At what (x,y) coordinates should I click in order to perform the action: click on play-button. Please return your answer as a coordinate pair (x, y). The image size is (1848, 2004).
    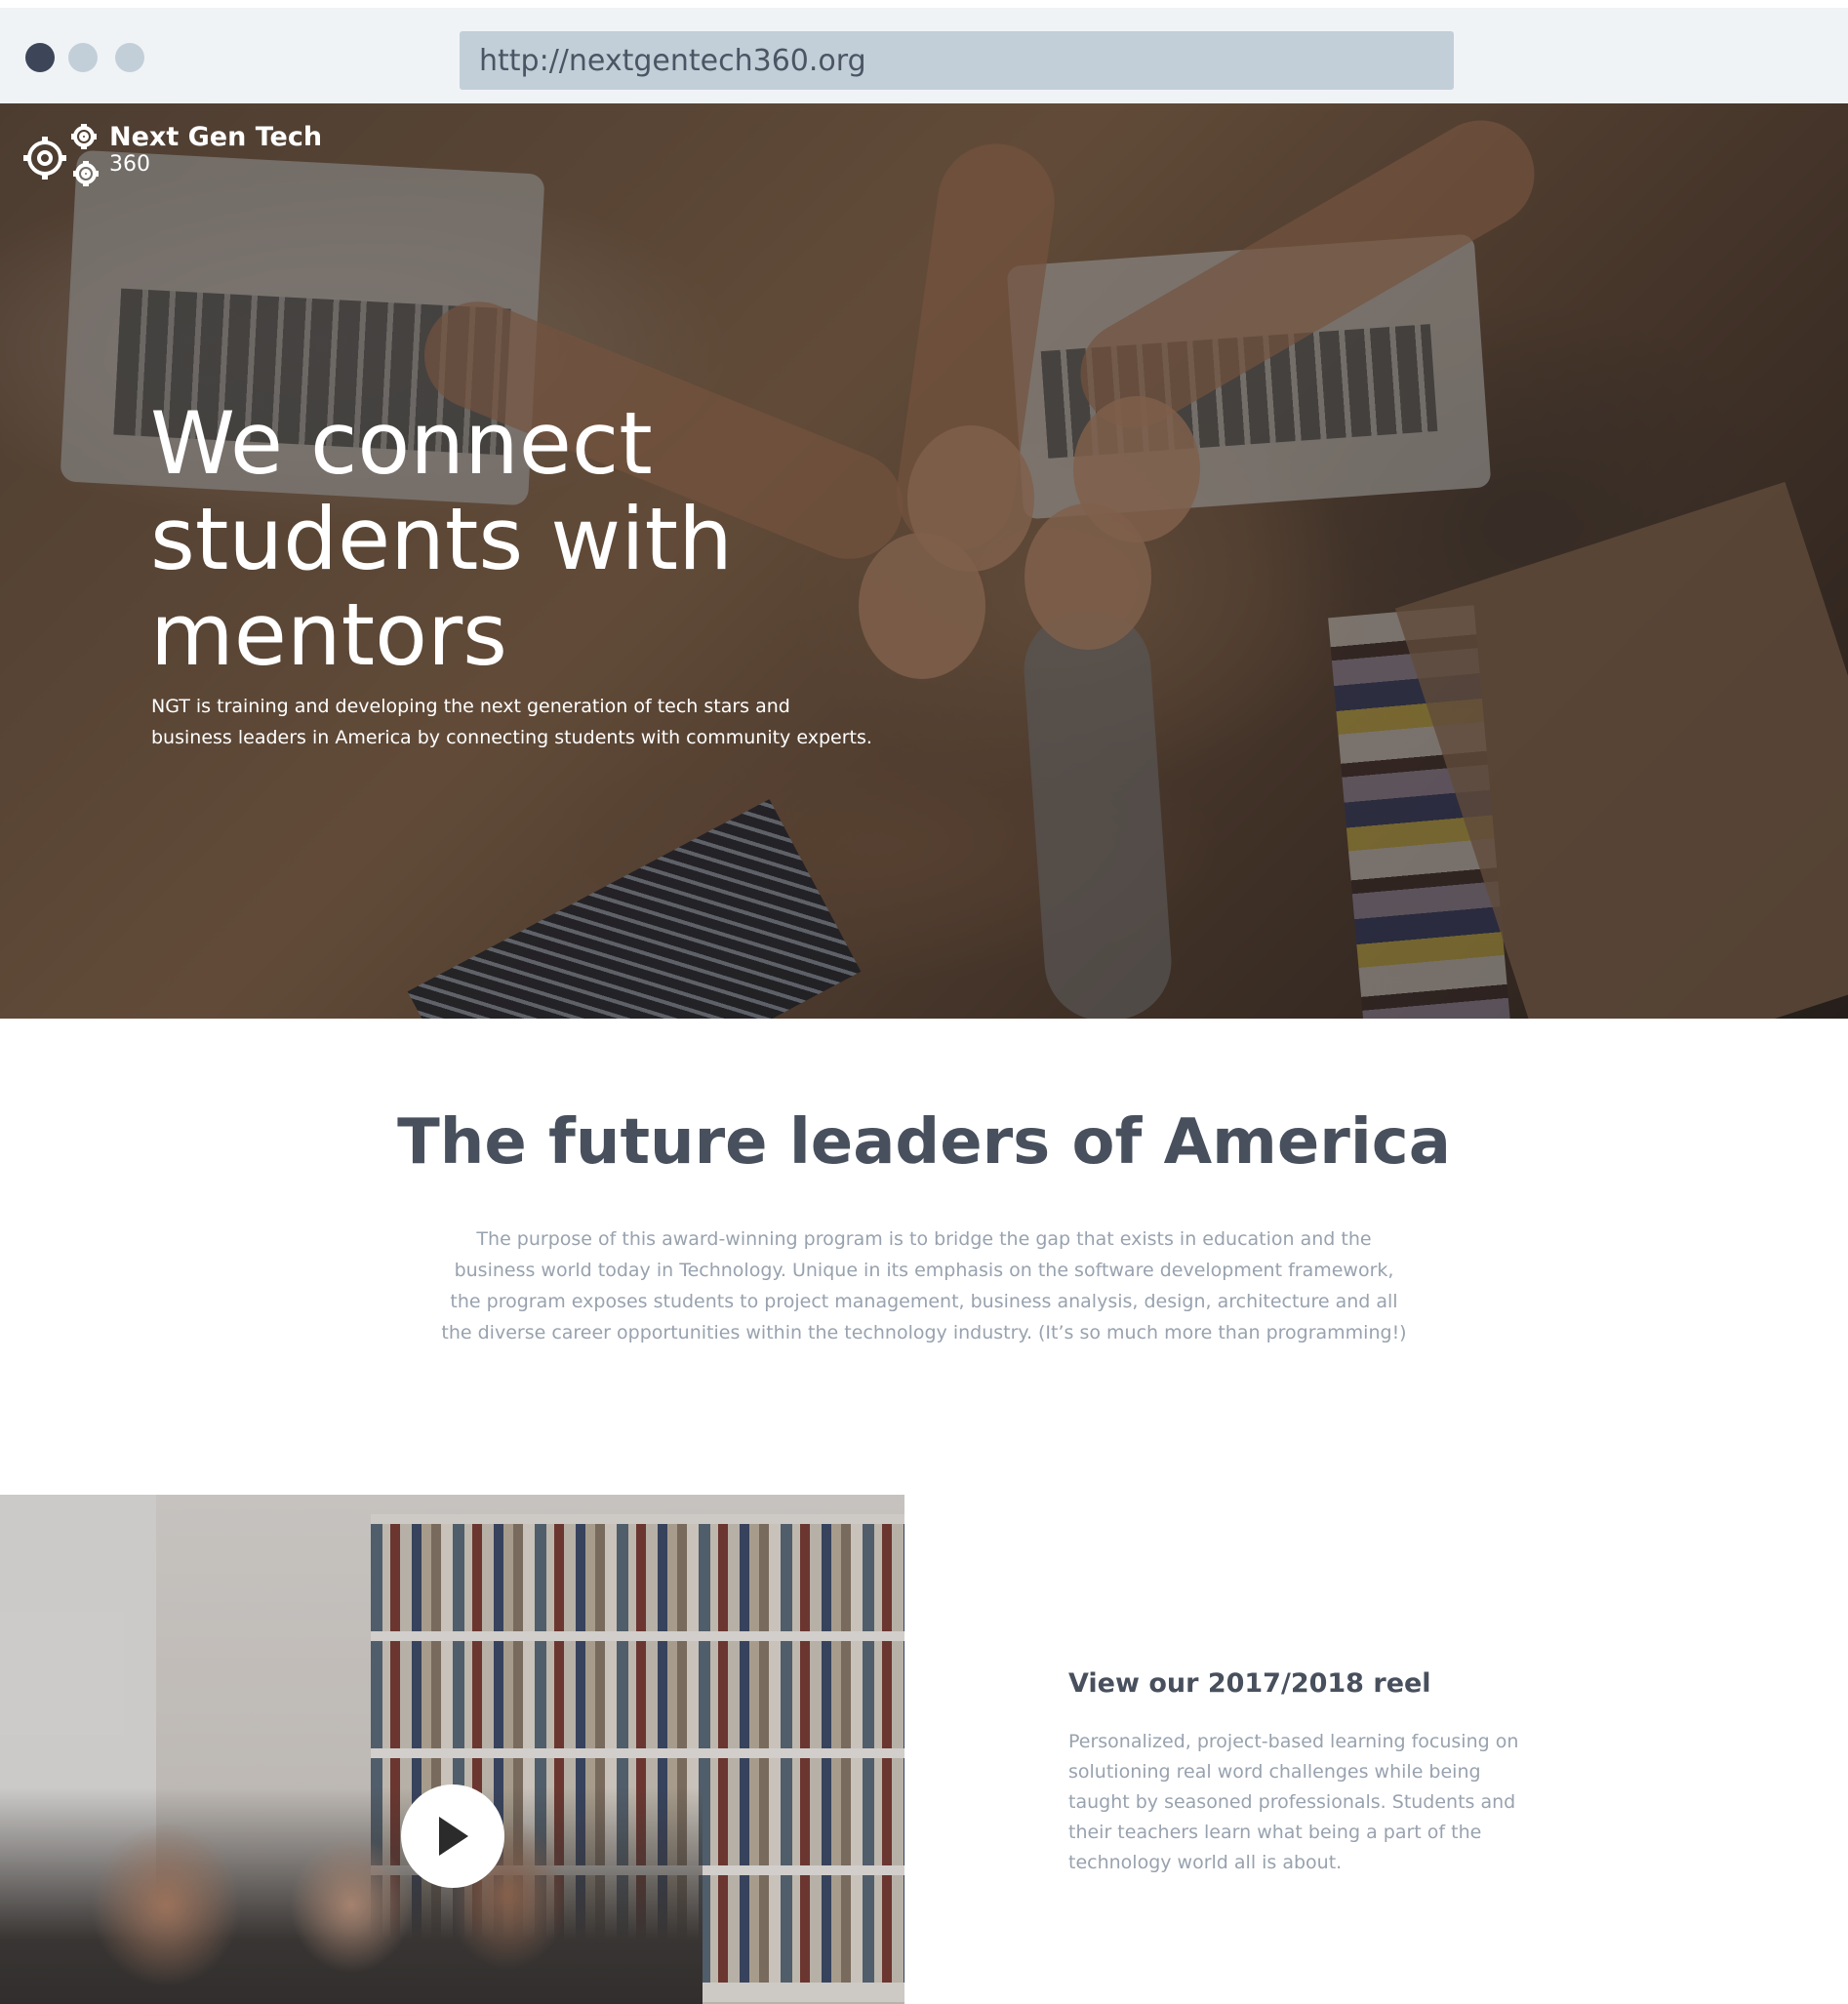
    Looking at the image, I should click on (453, 1836).